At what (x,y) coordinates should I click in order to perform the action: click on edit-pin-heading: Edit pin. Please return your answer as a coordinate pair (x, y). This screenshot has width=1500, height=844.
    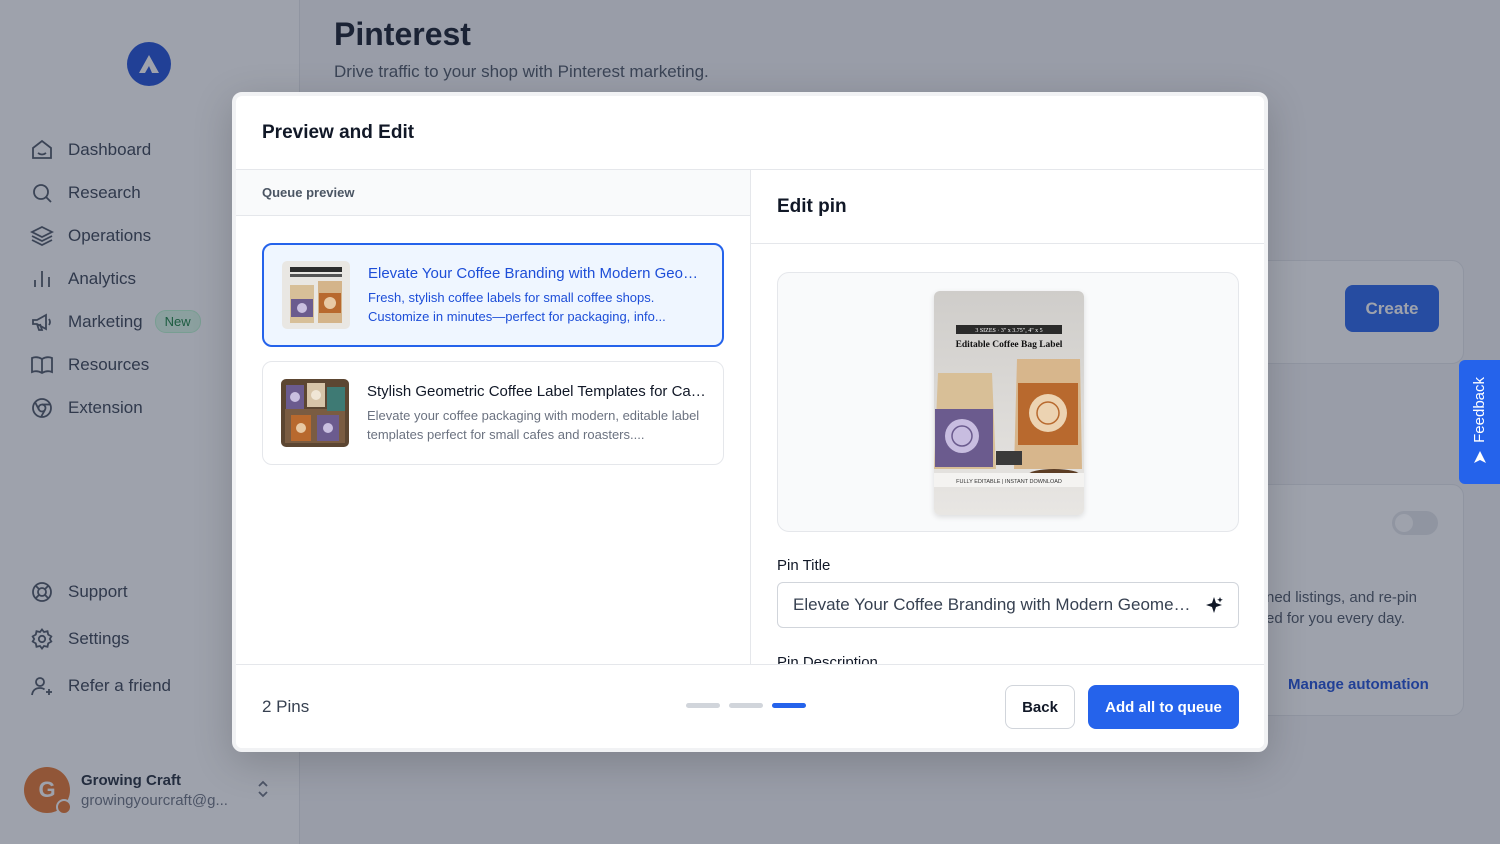
    Looking at the image, I should click on (1007, 207).